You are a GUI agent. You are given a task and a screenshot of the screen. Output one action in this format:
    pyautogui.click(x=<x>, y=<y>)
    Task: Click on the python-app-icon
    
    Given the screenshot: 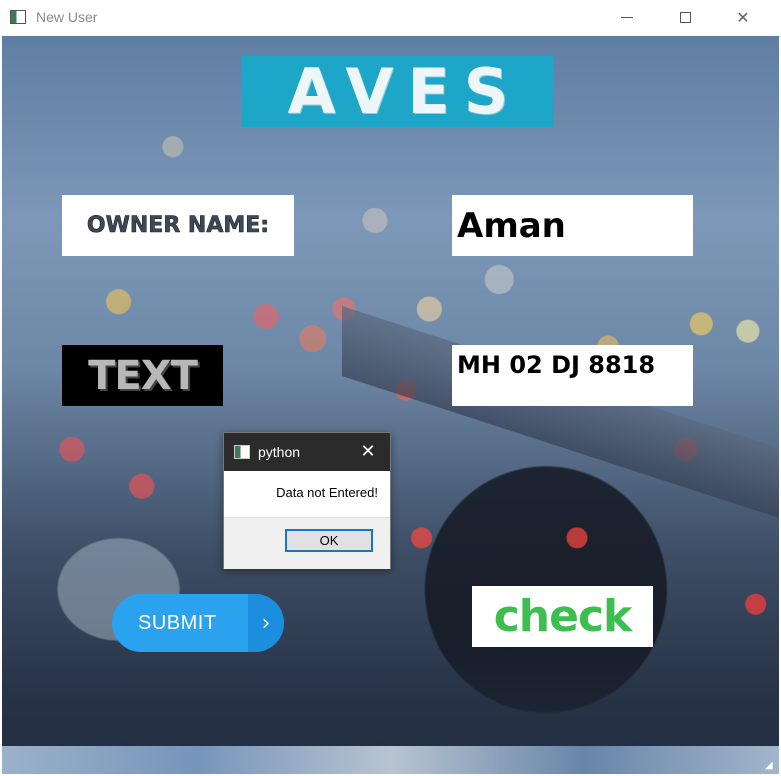 What is the action you would take?
    pyautogui.click(x=242, y=452)
    